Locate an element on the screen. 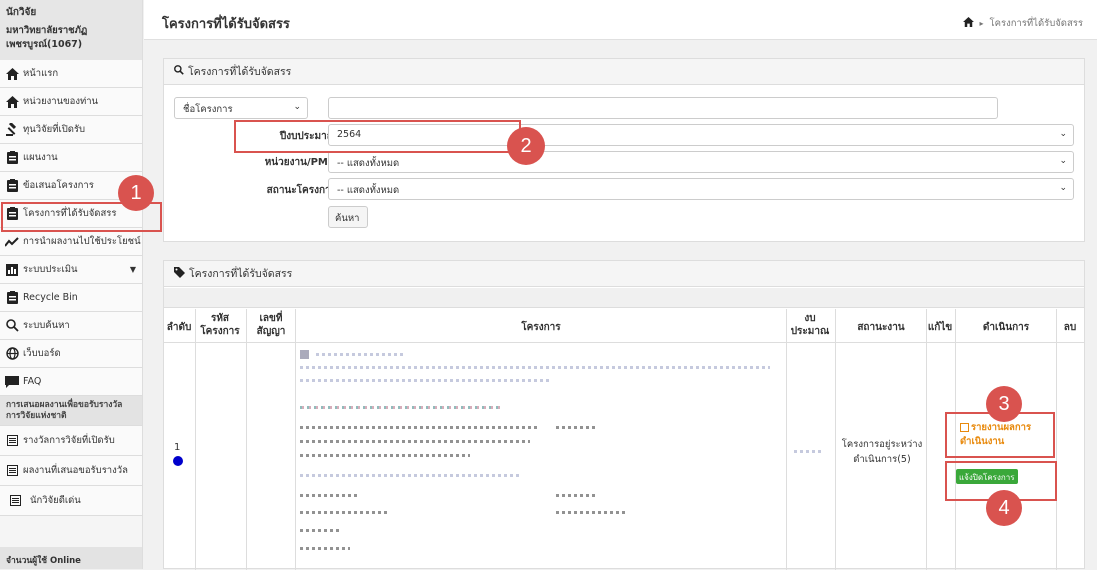 Image resolution: width=1097 pixels, height=570 pixels. sidebar-item-label: FAQ is located at coordinates (32, 381).